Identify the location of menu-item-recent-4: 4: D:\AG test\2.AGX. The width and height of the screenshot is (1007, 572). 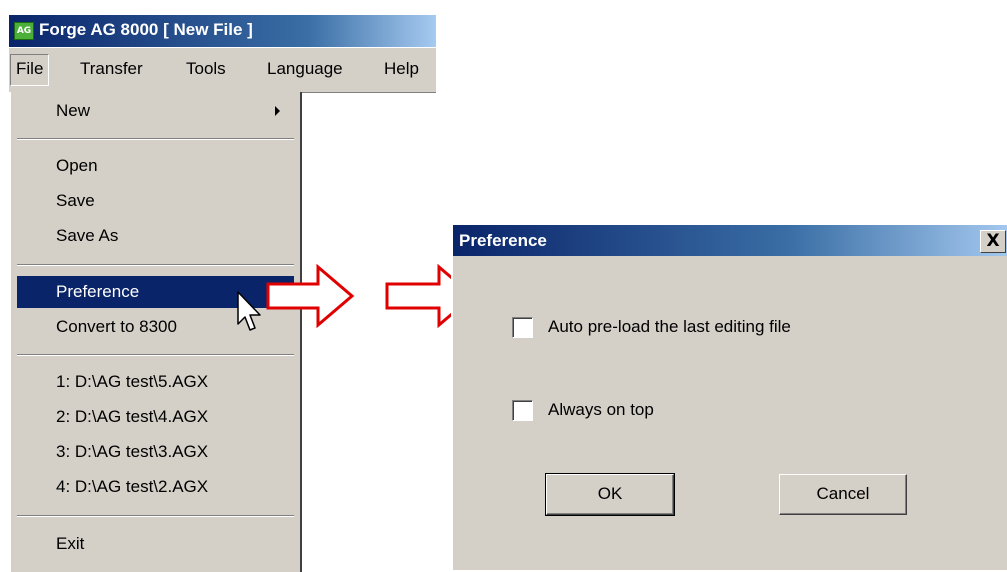
(155, 487).